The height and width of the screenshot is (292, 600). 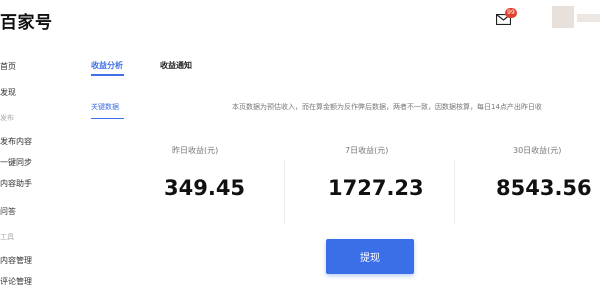 I want to click on subtab-active-indicator, so click(x=107, y=118).